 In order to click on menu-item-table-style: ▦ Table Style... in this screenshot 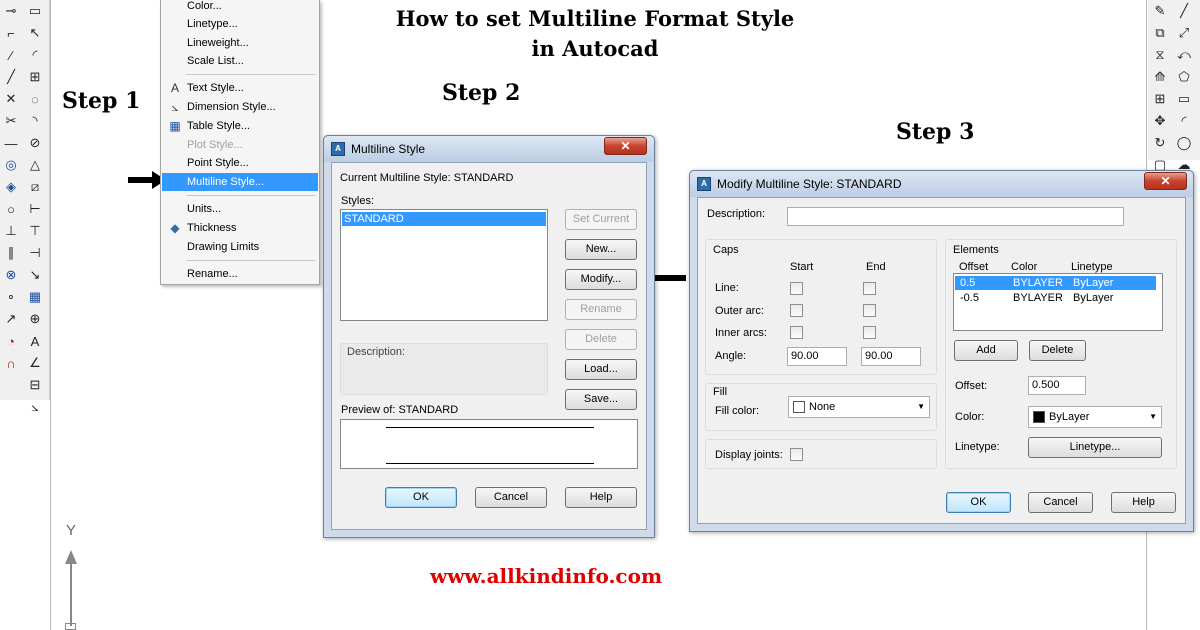, I will do `click(240, 126)`.